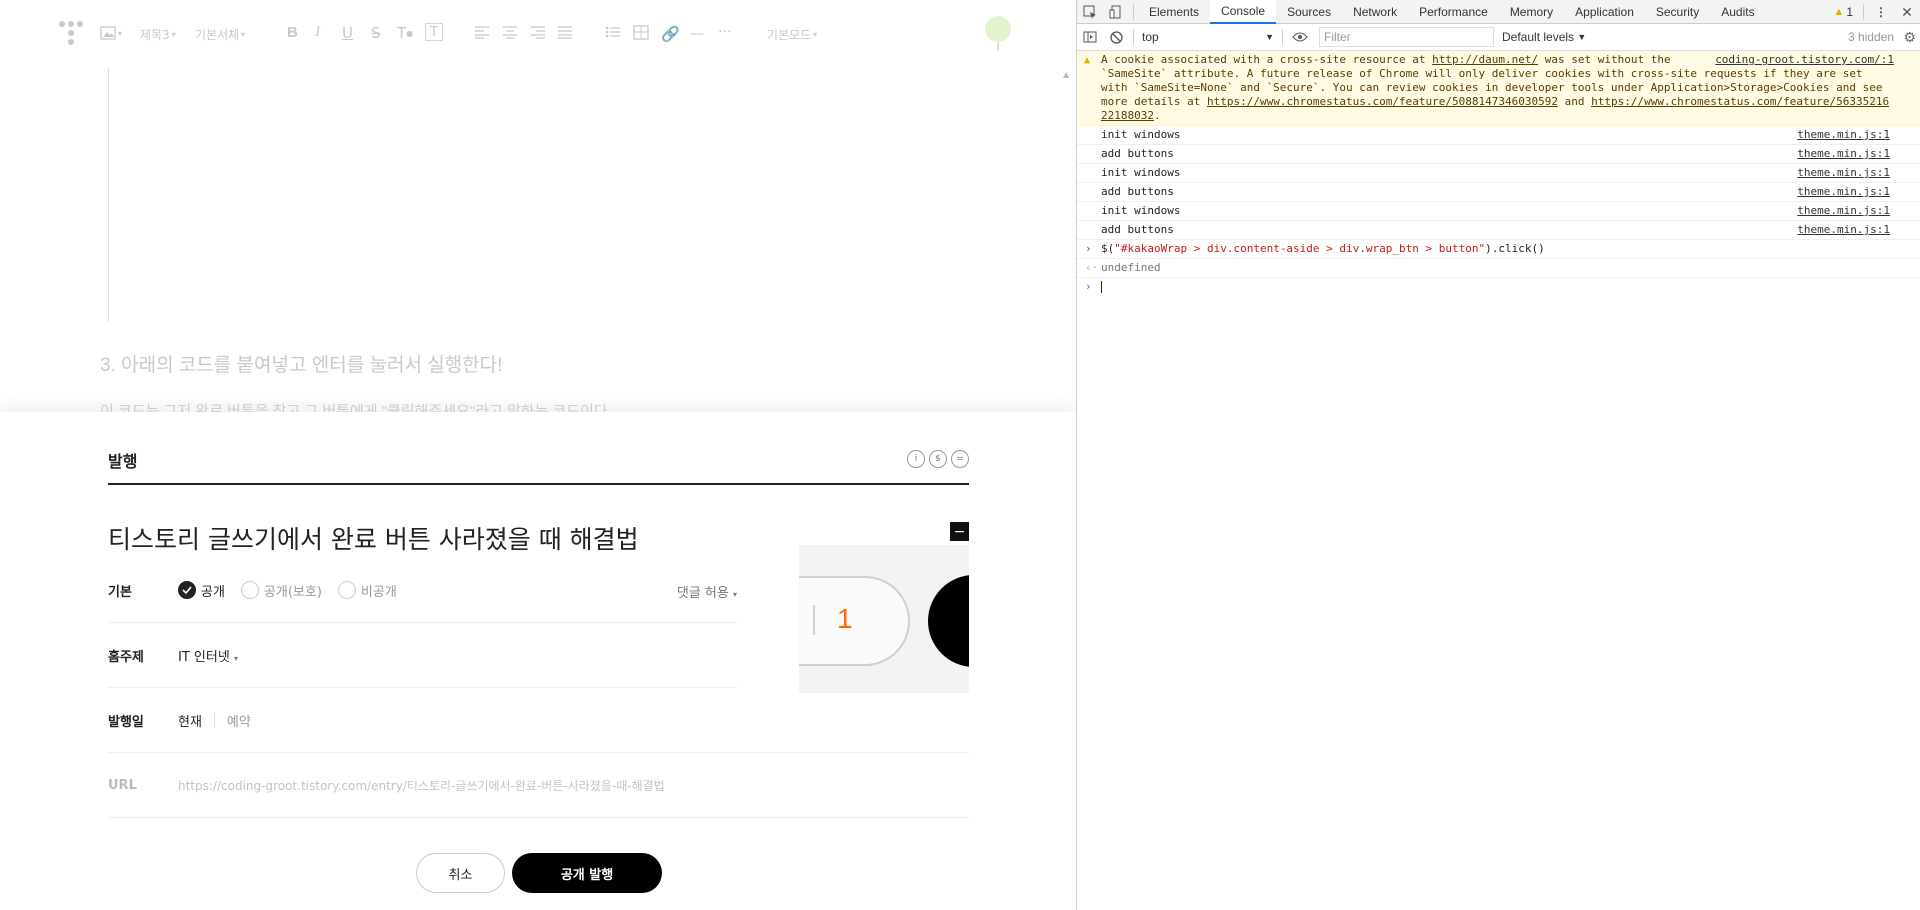  I want to click on message-source-link: coding-groot.tistory.com/:1, so click(1804, 60).